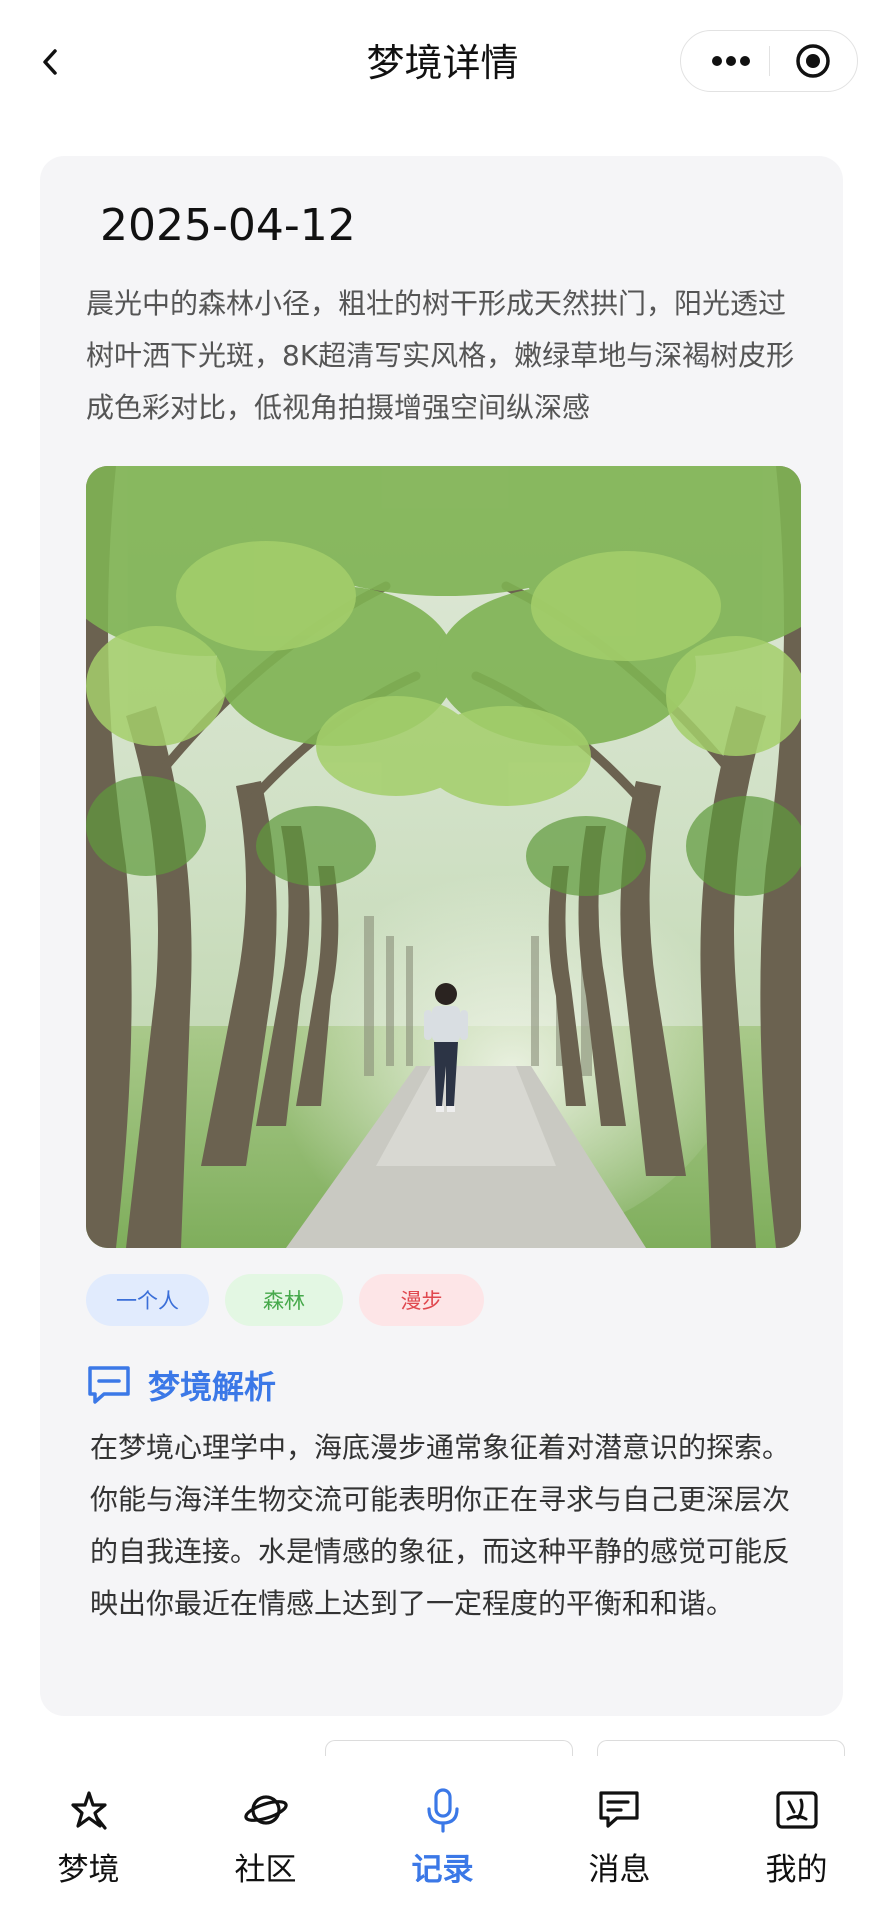  Describe the element at coordinates (796, 1838) in the screenshot. I see `tab-profile: 我的` at that location.